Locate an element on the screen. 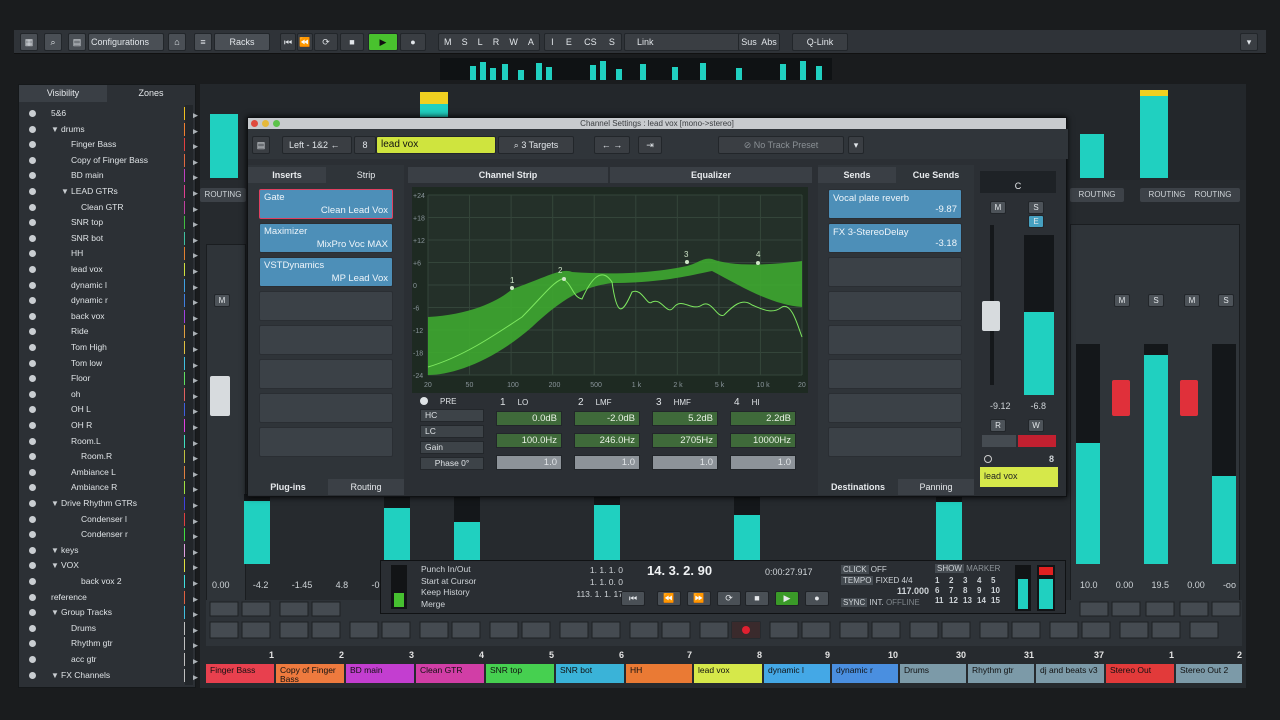 This screenshot has width=1280, height=720. tab-channel-strip: Channel Strip is located at coordinates (508, 175).